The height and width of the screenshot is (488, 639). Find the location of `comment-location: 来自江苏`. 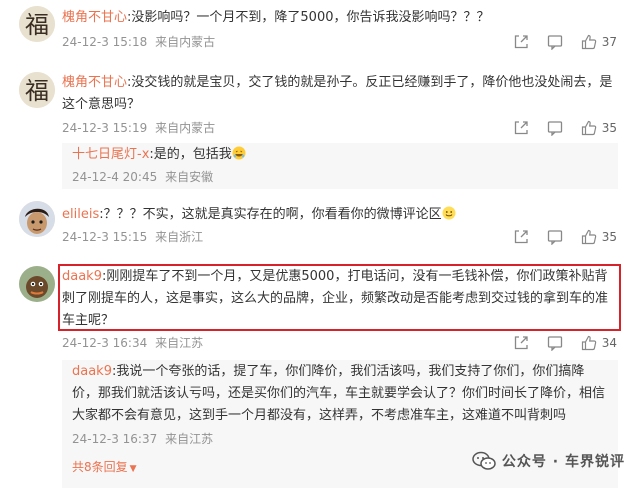

comment-location: 来自江苏 is located at coordinates (179, 343).